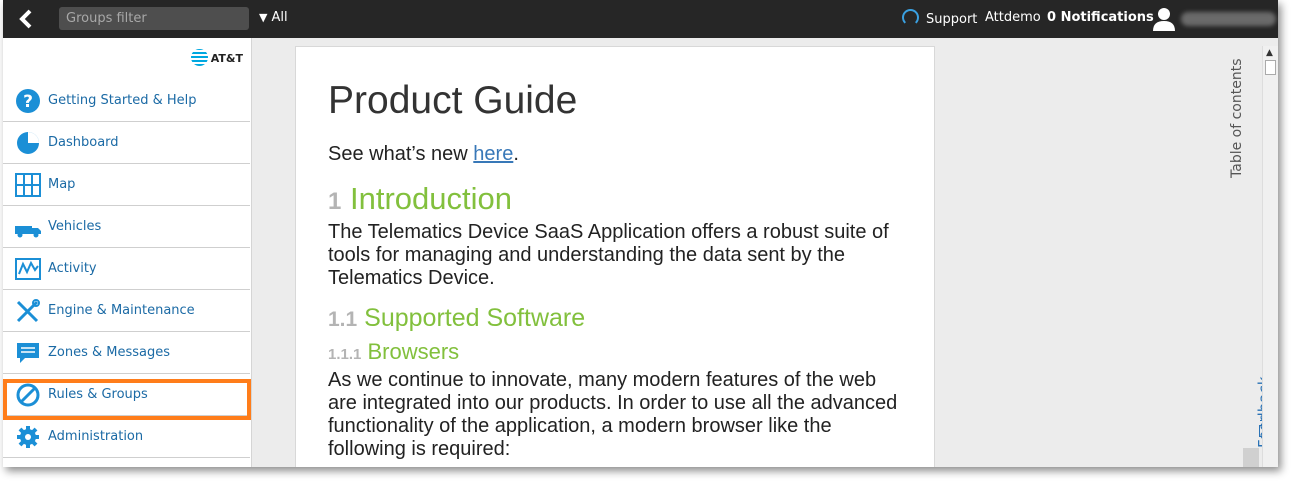  I want to click on brand-text: AT&T, so click(226, 58).